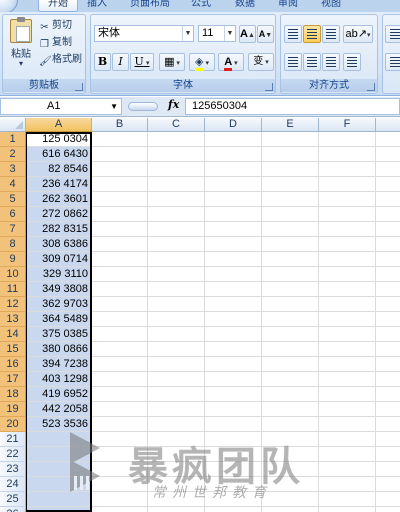 Image resolution: width=400 pixels, height=512 pixels. I want to click on fill-color-button: ◈ ▾, so click(202, 62).